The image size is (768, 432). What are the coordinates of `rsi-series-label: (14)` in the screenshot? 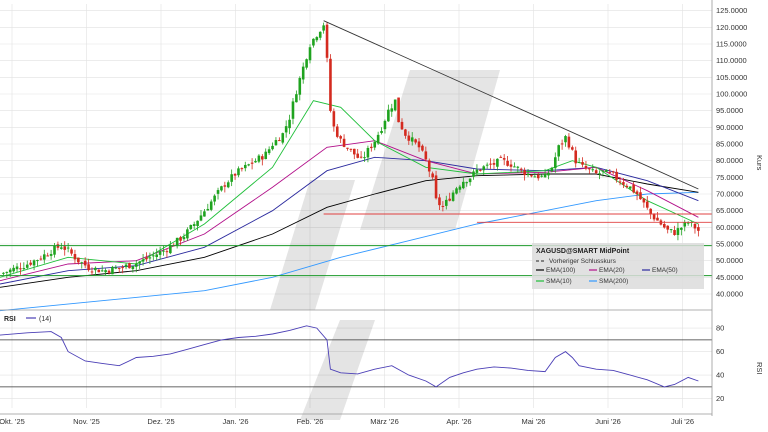 It's located at (45, 319).